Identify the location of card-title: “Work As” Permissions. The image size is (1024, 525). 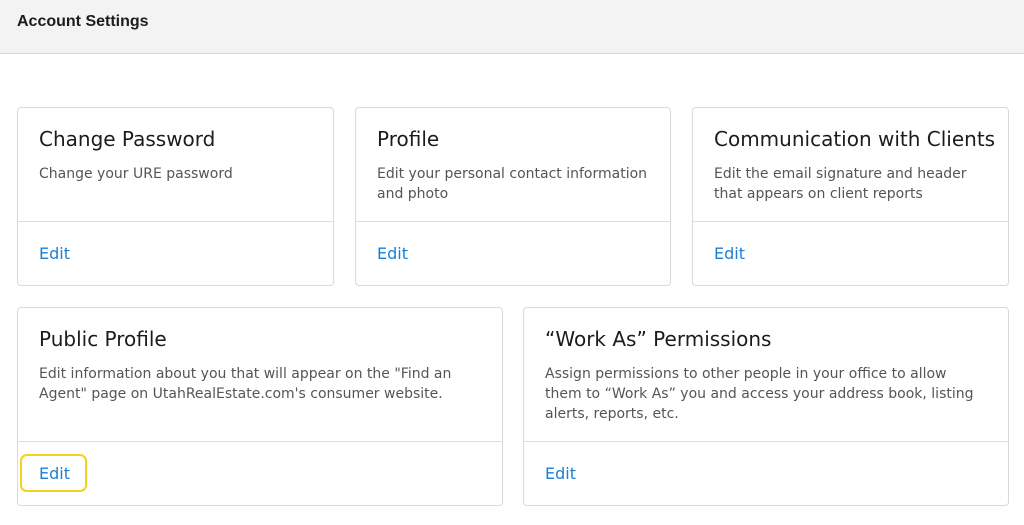
(658, 339).